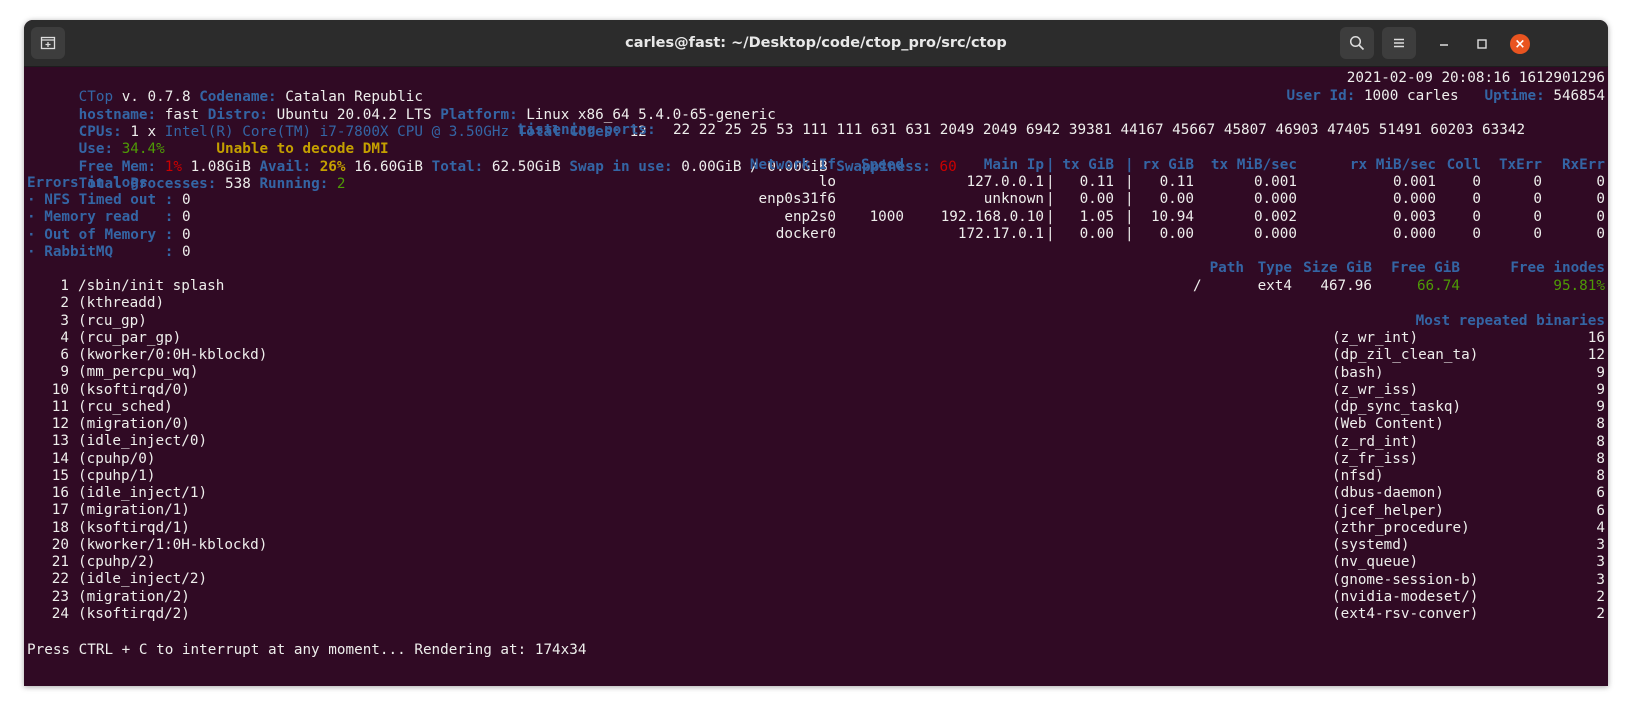 The height and width of the screenshot is (713, 1632). What do you see at coordinates (1425, 268) in the screenshot?
I see `disk-header-free: Free GiB` at bounding box center [1425, 268].